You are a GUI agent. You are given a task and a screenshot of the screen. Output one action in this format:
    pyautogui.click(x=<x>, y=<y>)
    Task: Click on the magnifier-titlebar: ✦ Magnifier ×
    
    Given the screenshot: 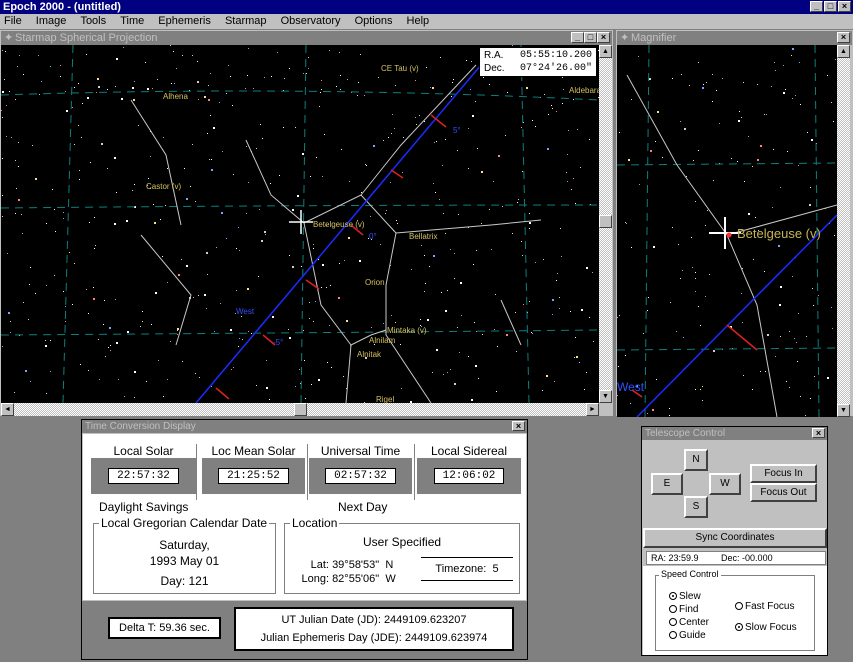 What is the action you would take?
    pyautogui.click(x=734, y=38)
    